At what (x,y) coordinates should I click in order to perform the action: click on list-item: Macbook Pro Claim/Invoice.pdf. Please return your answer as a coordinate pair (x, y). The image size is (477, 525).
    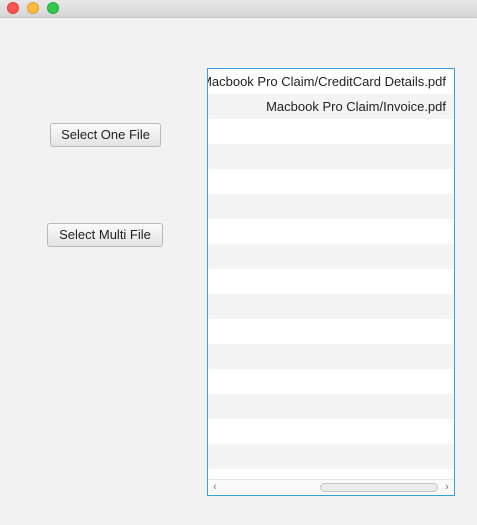
    Looking at the image, I should click on (331, 106).